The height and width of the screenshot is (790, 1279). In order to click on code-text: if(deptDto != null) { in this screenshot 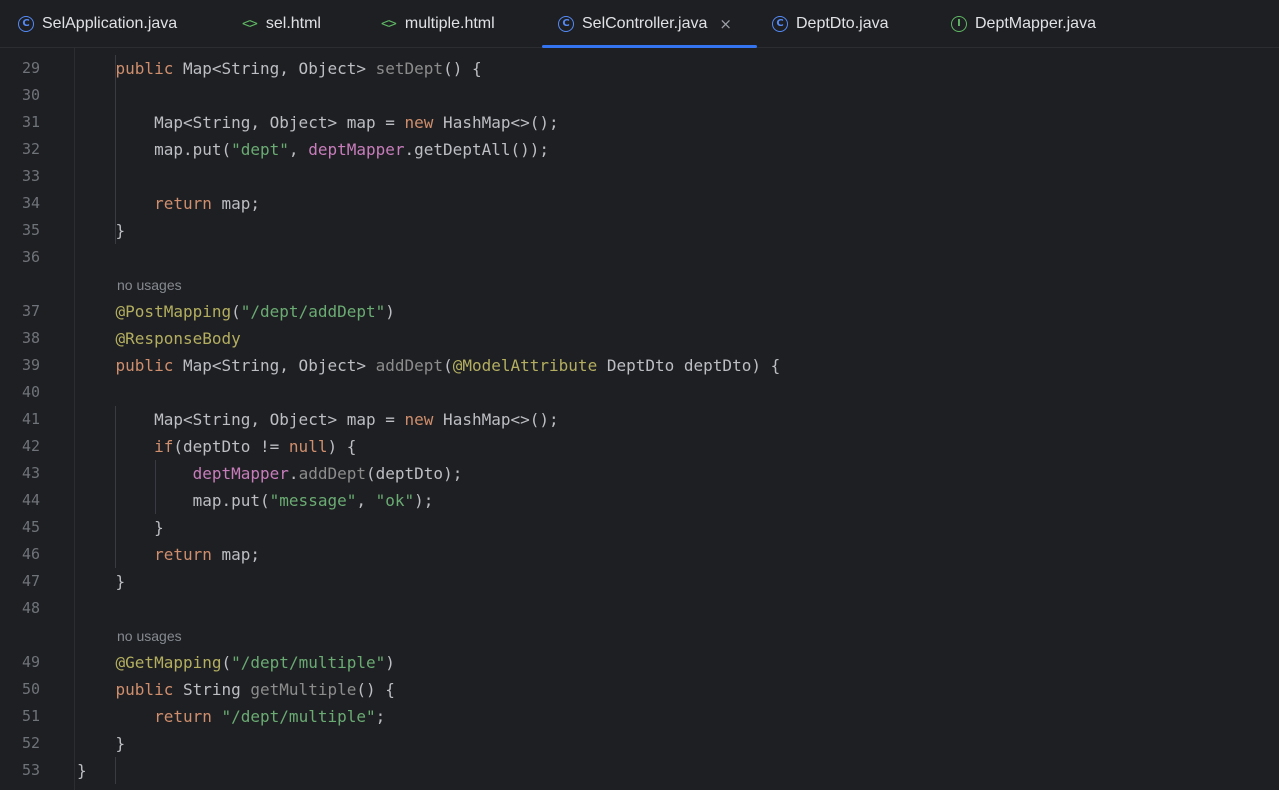, I will do `click(255, 446)`.